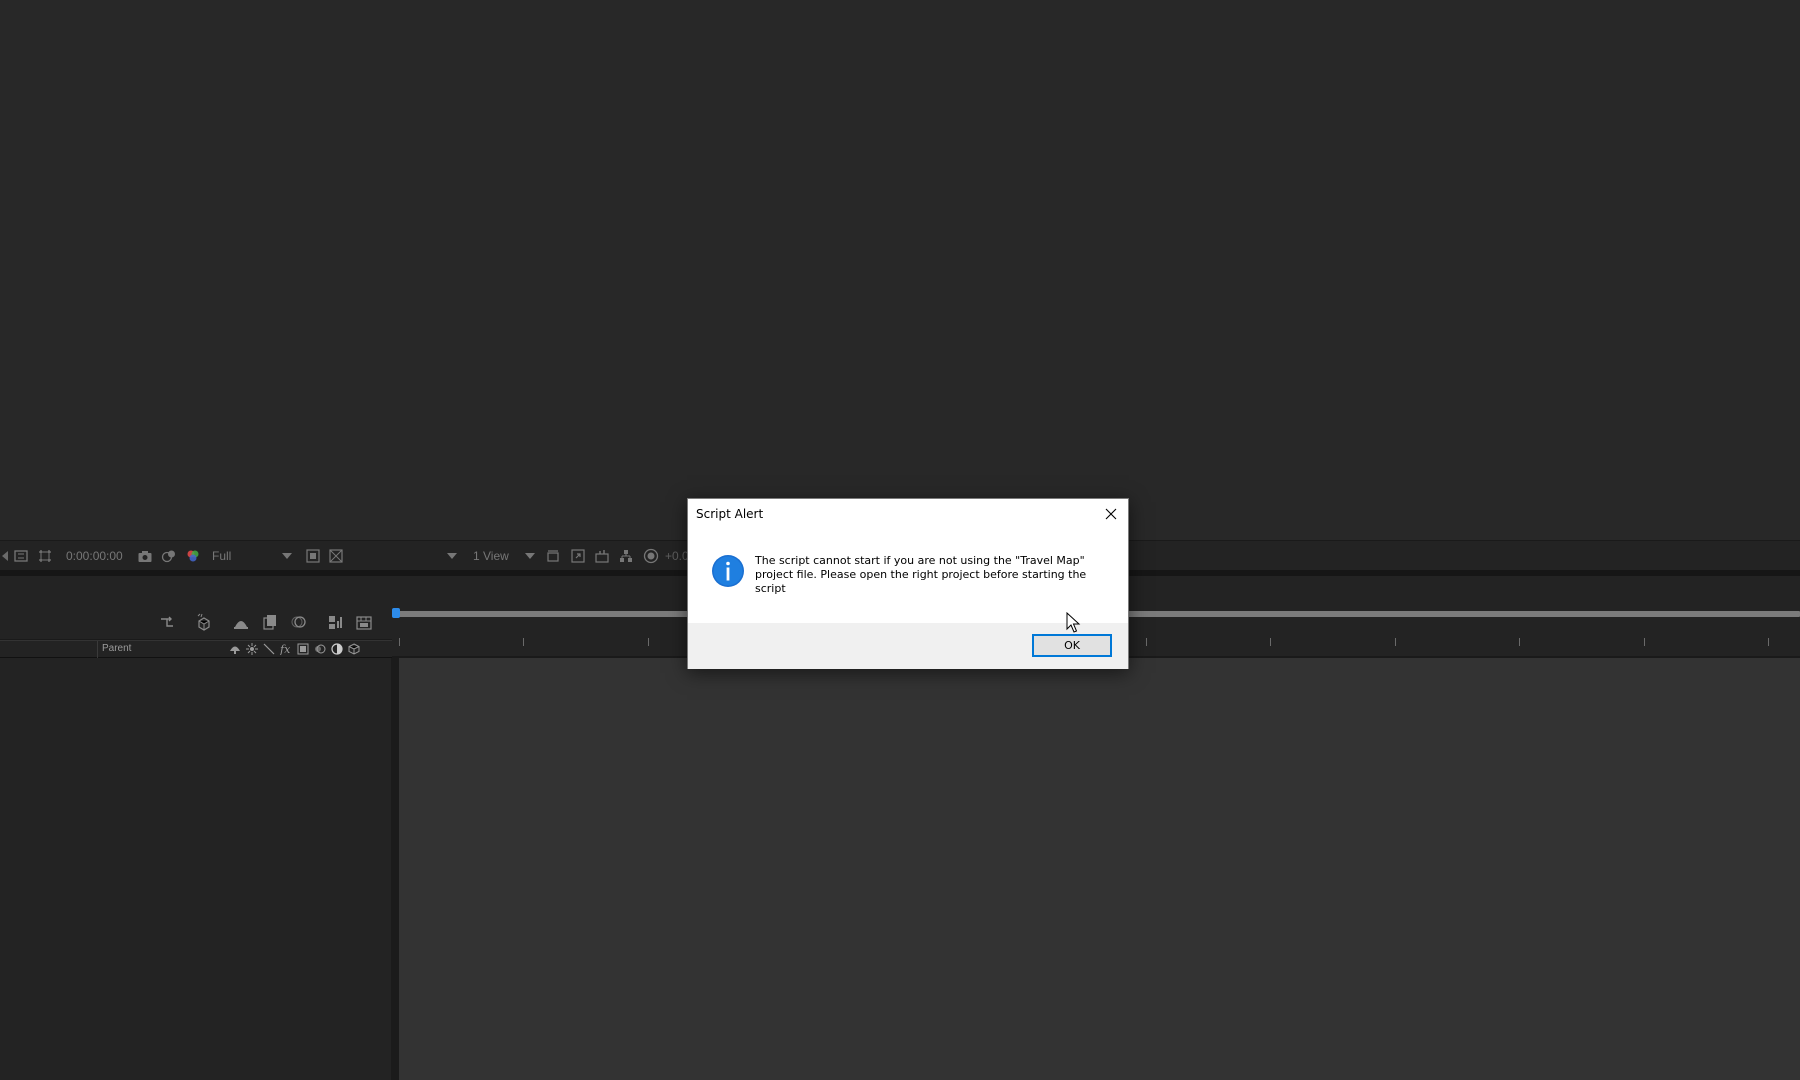 The width and height of the screenshot is (1800, 1080). Describe the element at coordinates (320, 649) in the screenshot. I see `motion-blur-switch-icon` at that location.